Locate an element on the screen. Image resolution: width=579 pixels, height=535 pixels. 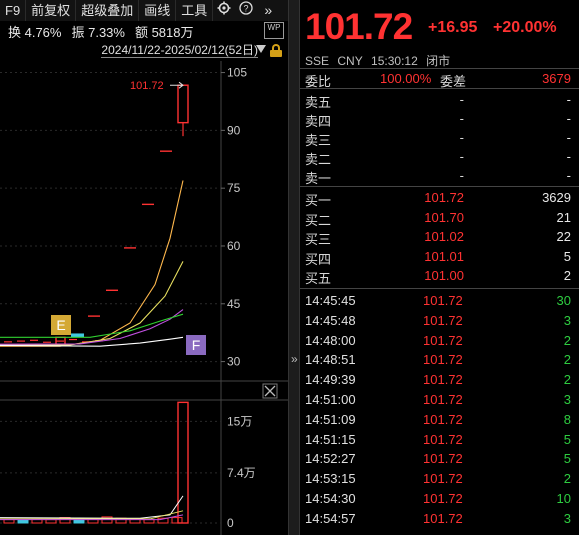
trade-time: 14:54:30 is located at coordinates (330, 498).